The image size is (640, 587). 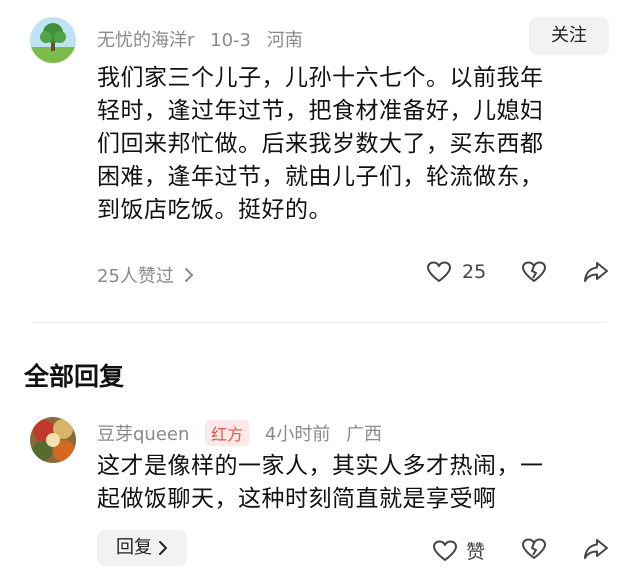 I want to click on comment-text-line: 到饭店吃饭。挺好的。, so click(x=214, y=210).